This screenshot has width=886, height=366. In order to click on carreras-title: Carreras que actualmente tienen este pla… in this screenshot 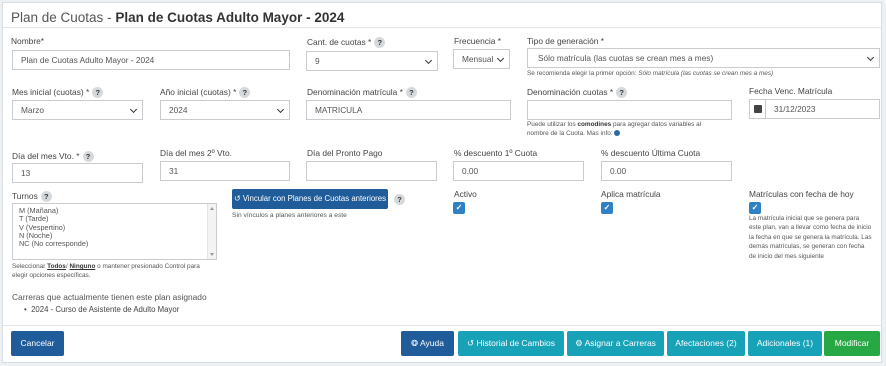, I will do `click(109, 297)`.